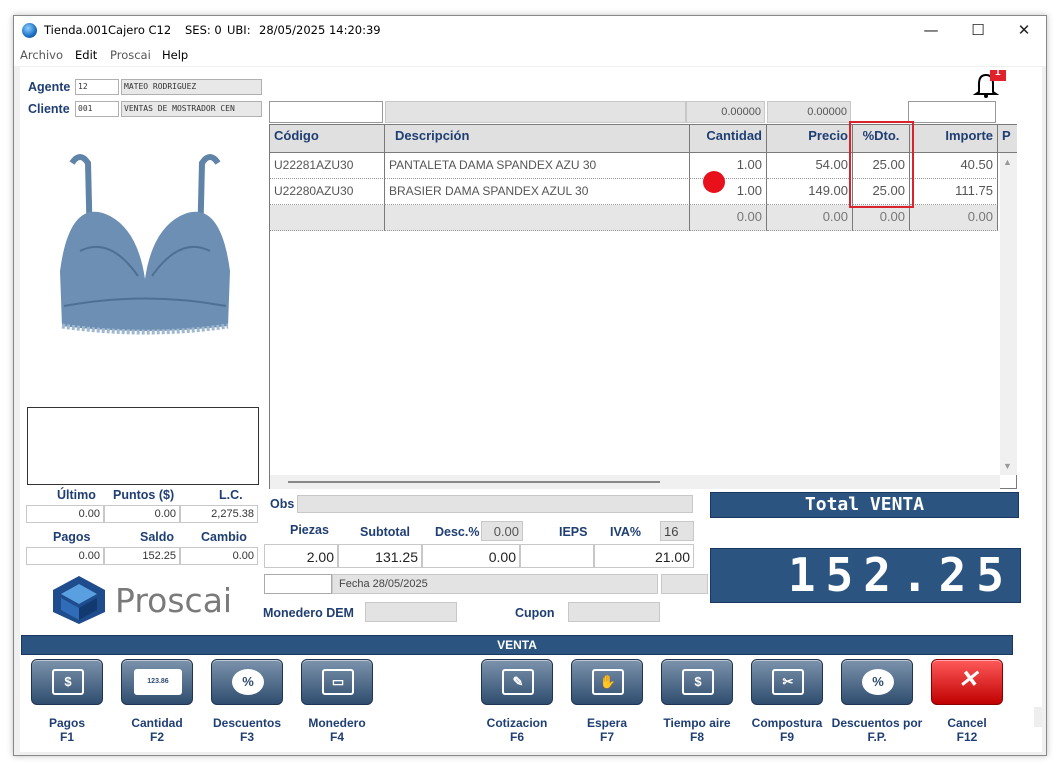 The height and width of the screenshot is (766, 1059). What do you see at coordinates (537, 192) in the screenshot?
I see `cell-description: BRASIER DAMA SPANDEX AZUL 30` at bounding box center [537, 192].